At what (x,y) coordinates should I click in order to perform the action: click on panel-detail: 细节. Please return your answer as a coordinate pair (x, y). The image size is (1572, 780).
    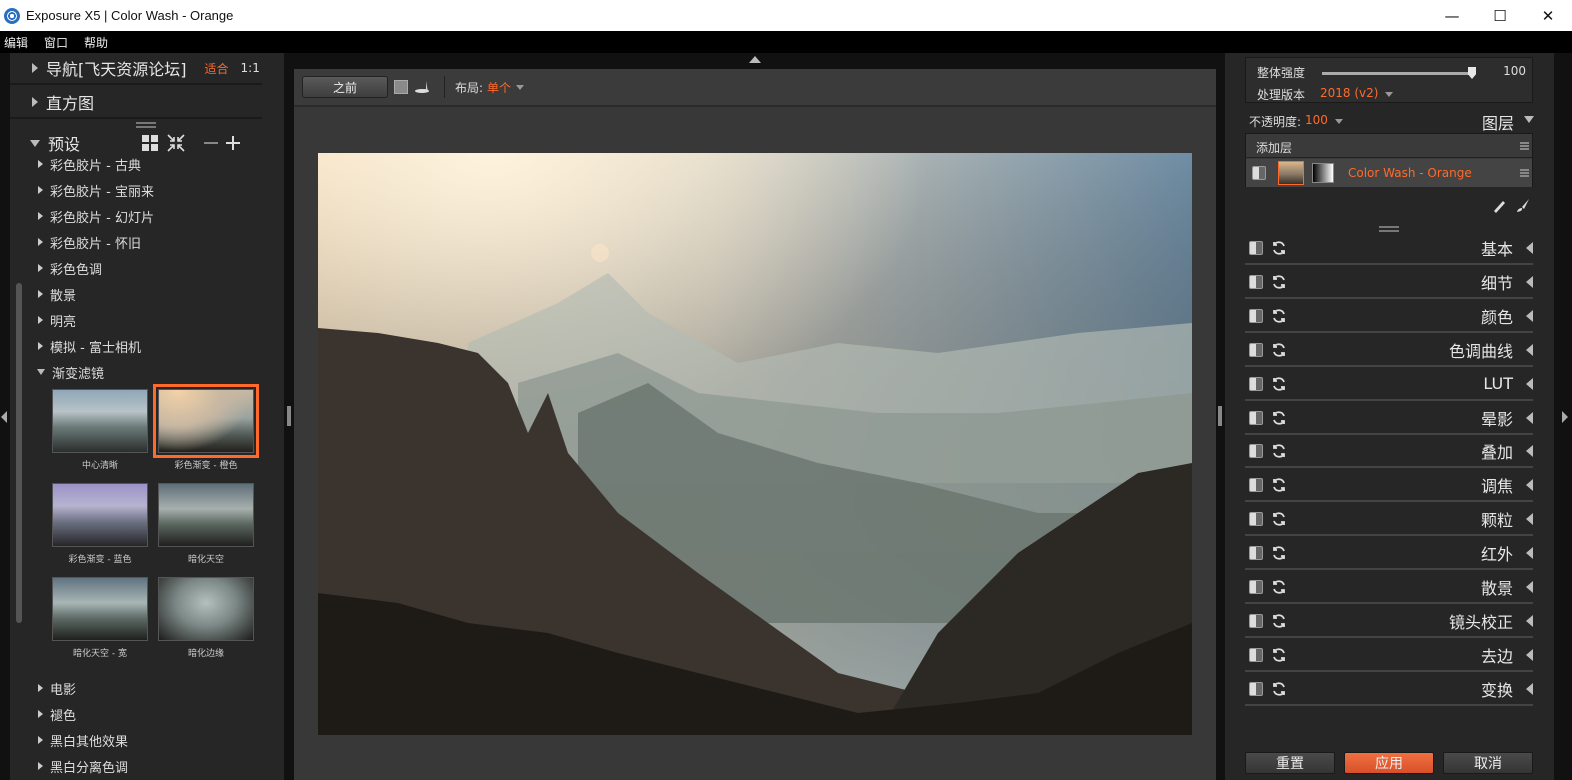
    Looking at the image, I should click on (1389, 283).